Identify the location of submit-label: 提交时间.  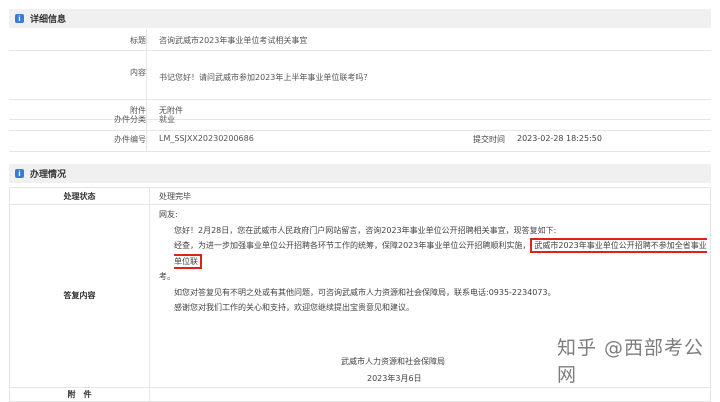
(489, 139).